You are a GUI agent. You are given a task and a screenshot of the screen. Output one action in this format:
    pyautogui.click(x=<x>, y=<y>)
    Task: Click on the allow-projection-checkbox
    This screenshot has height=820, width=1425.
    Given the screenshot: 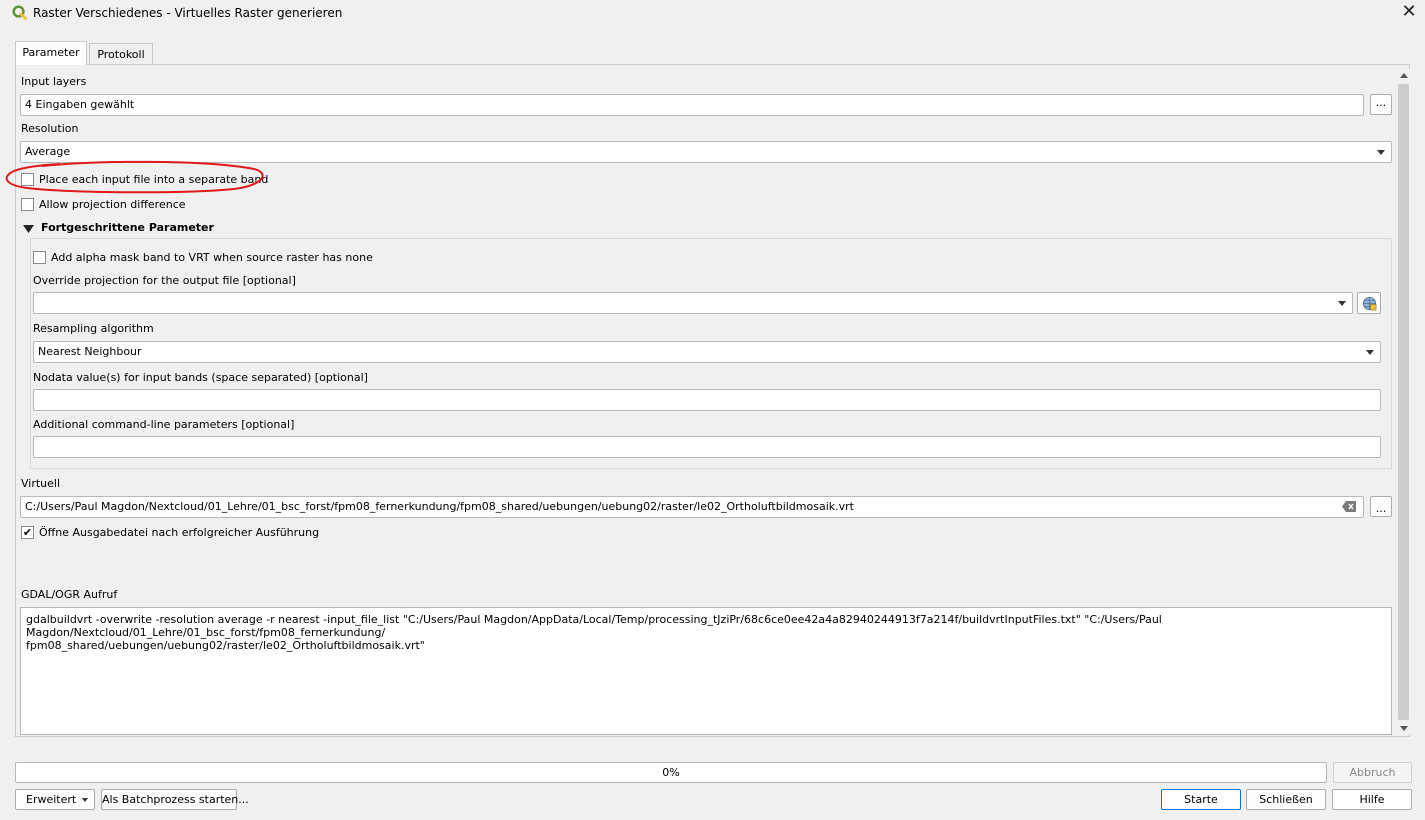 What is the action you would take?
    pyautogui.click(x=27, y=204)
    